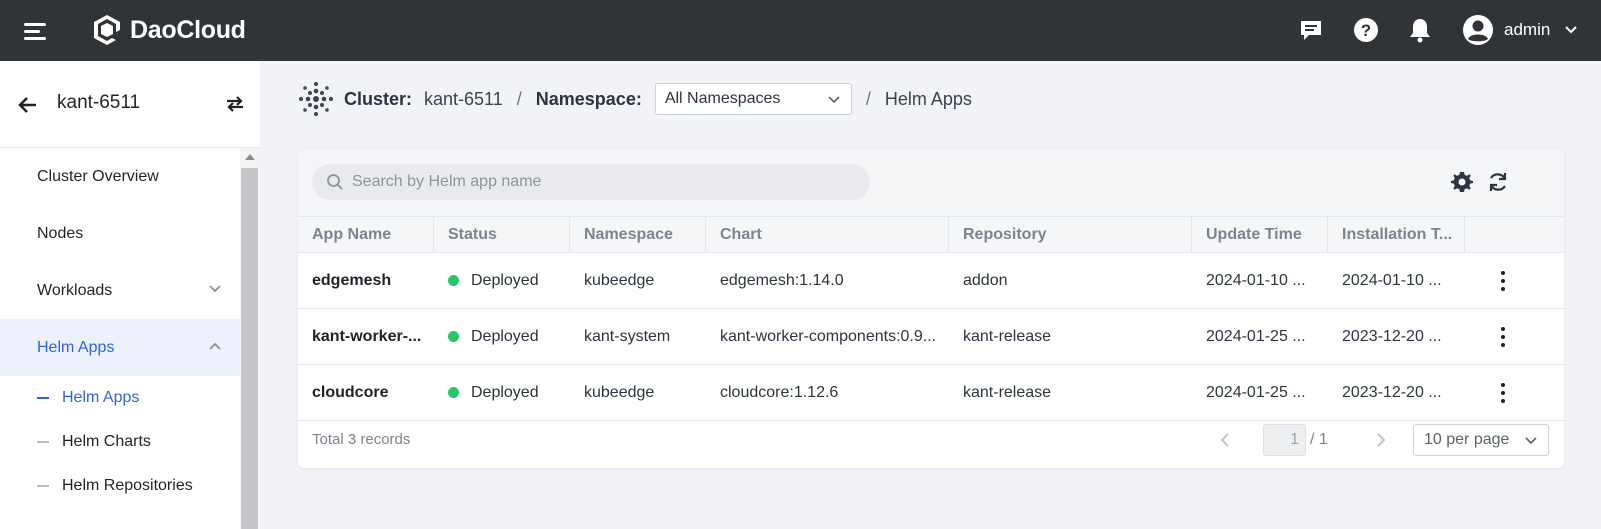  Describe the element at coordinates (188, 29) in the screenshot. I see `brand-name: DaoCloud` at that location.